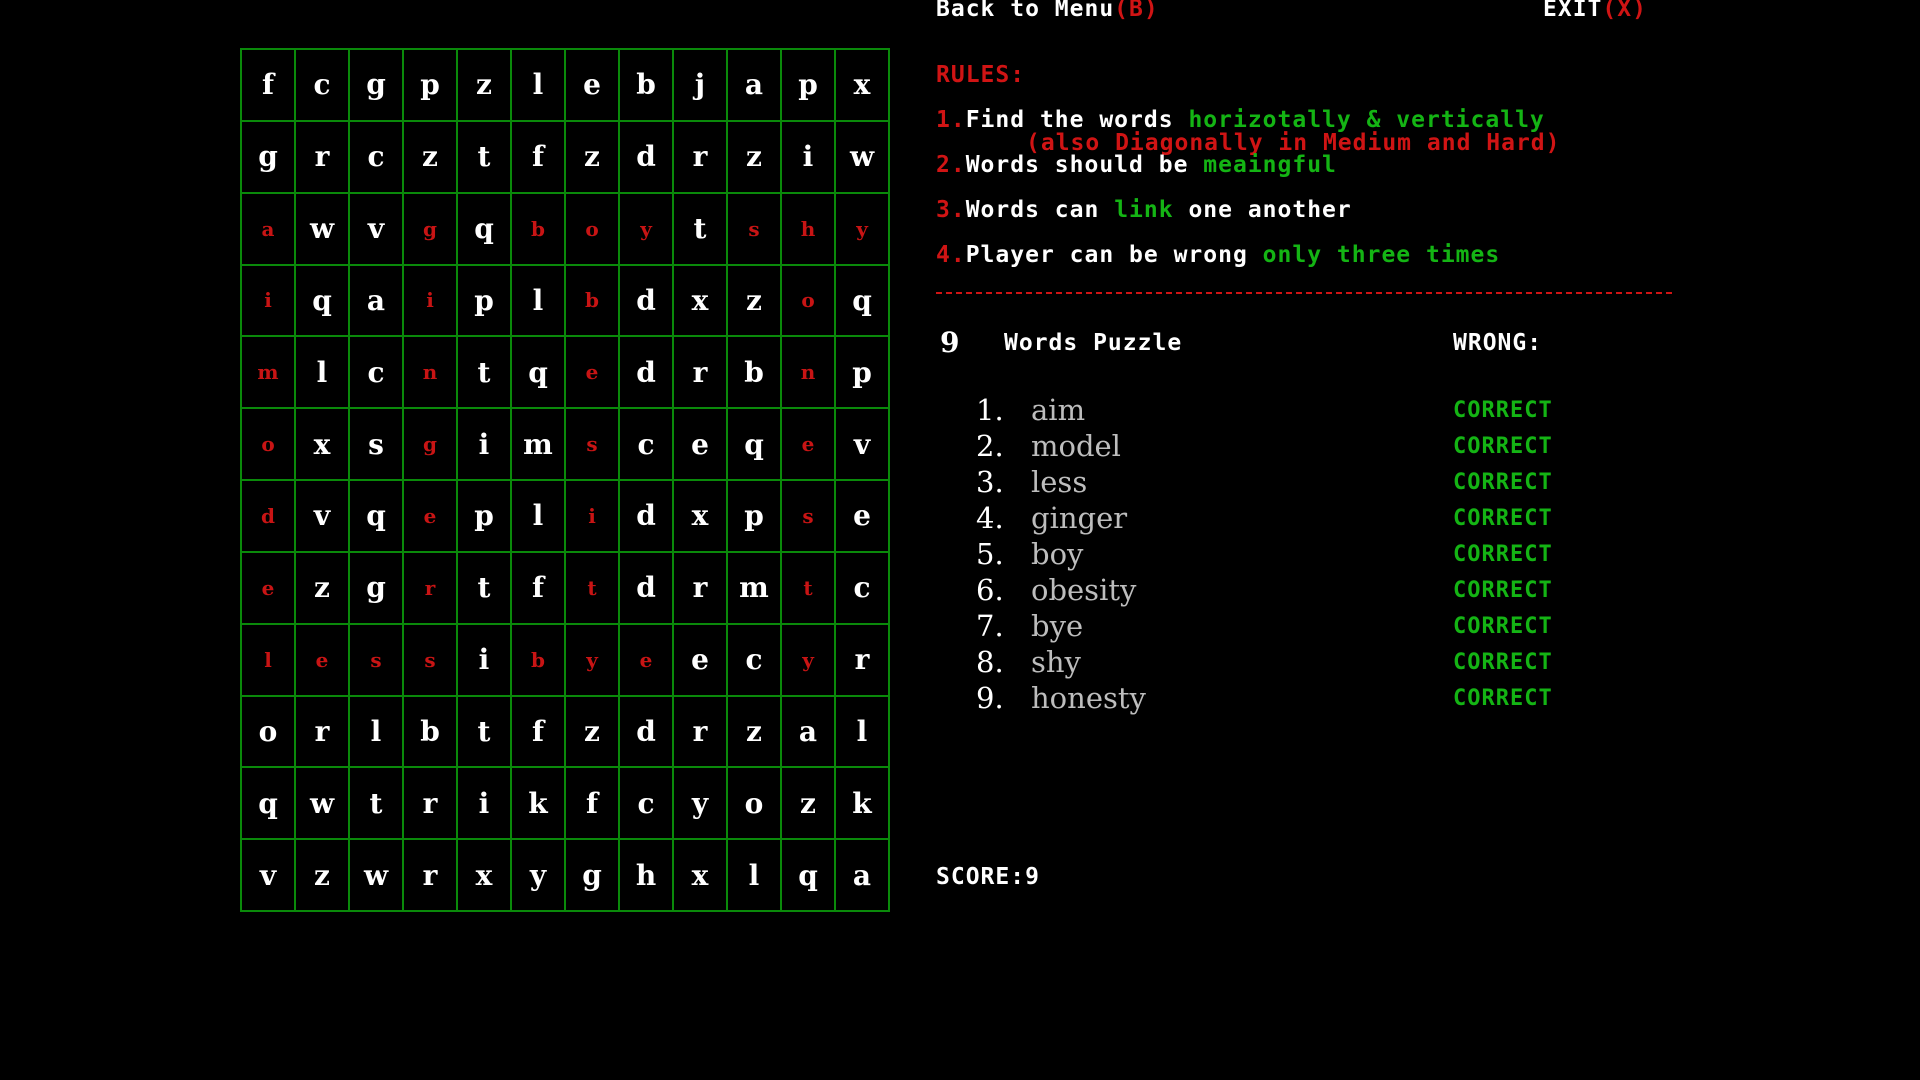 The height and width of the screenshot is (1080, 1920). Describe the element at coordinates (538, 803) in the screenshot. I see `grid-cell: k` at that location.